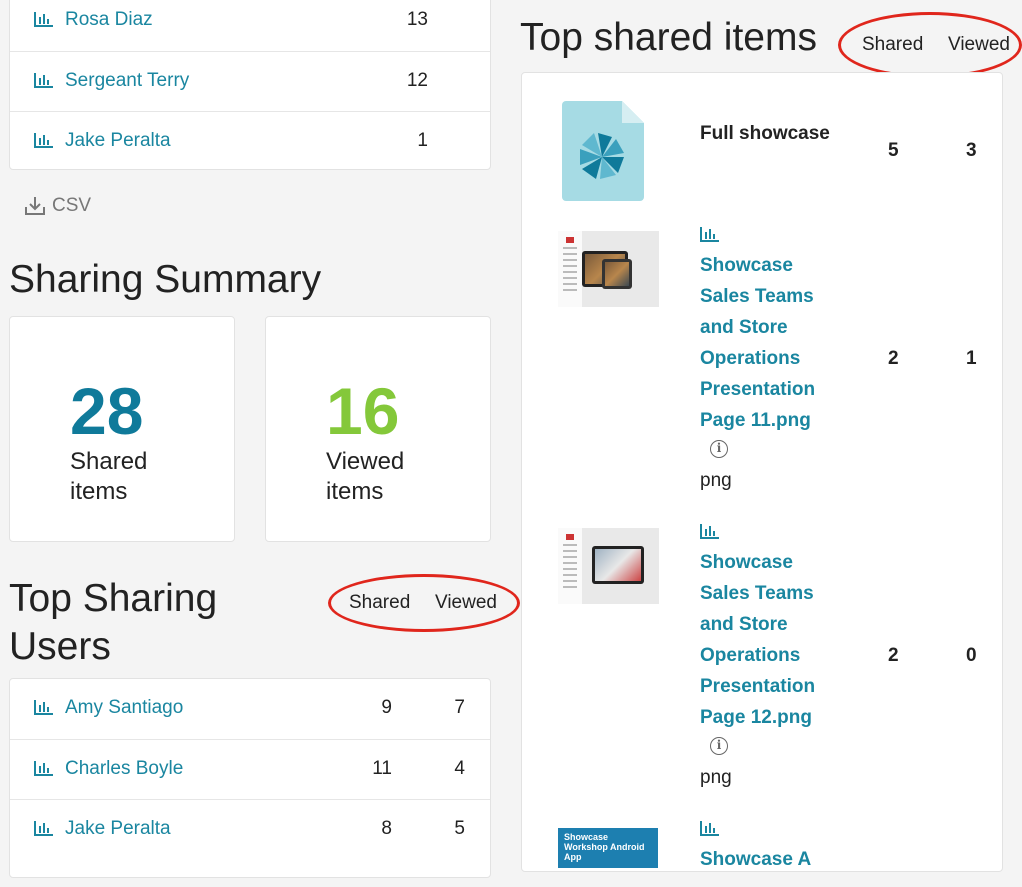 This screenshot has height=887, width=1022. What do you see at coordinates (459, 768) in the screenshot?
I see `viewed-count: 4` at bounding box center [459, 768].